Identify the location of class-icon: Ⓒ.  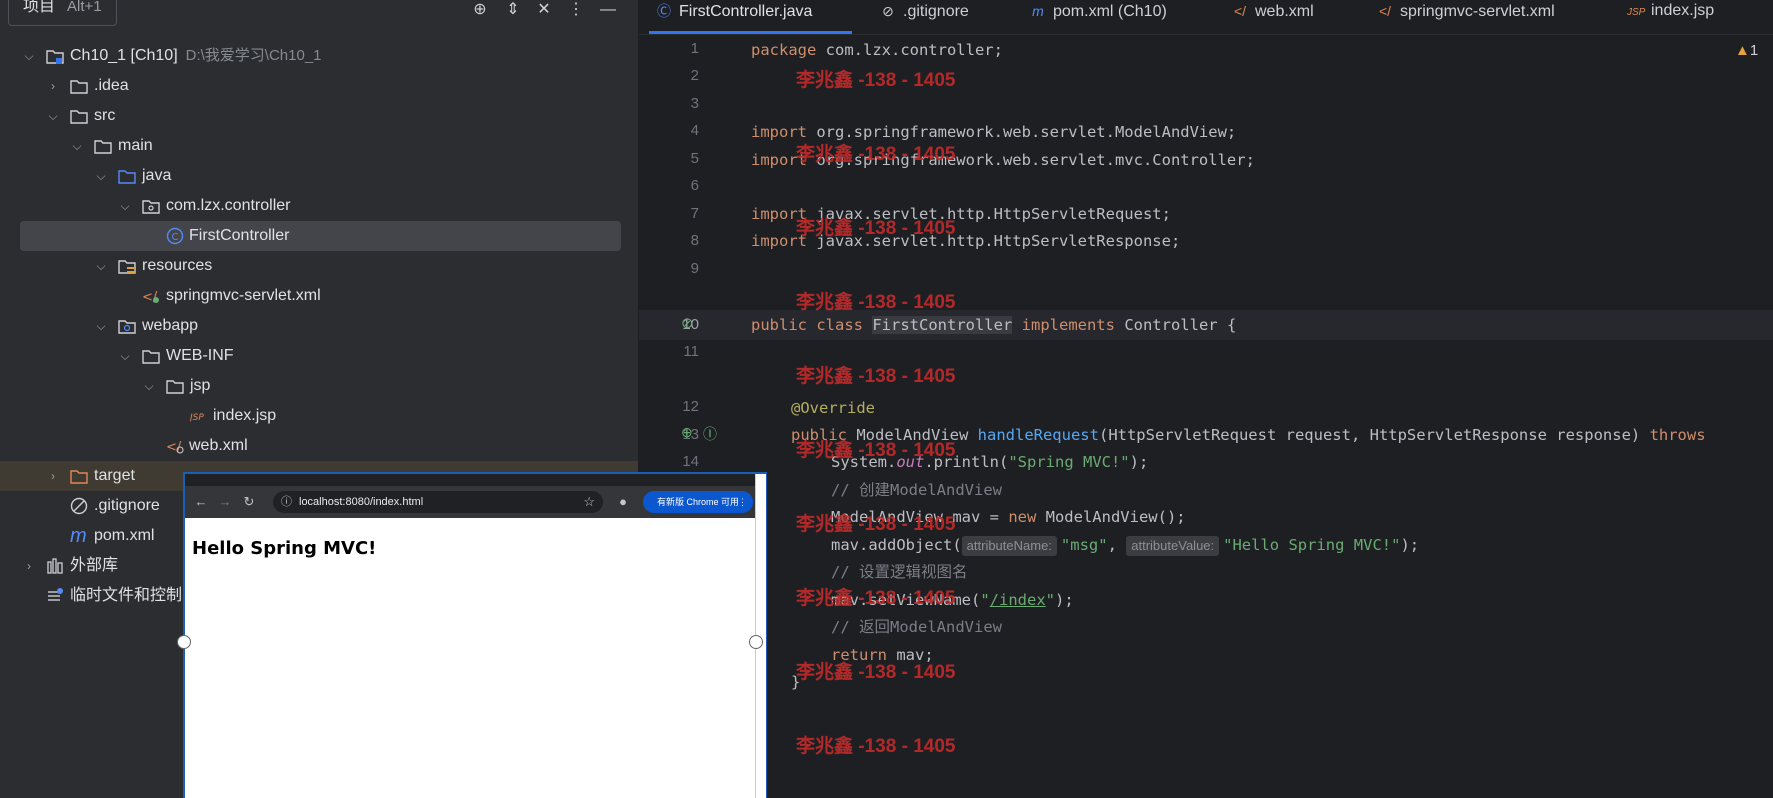
(664, 11).